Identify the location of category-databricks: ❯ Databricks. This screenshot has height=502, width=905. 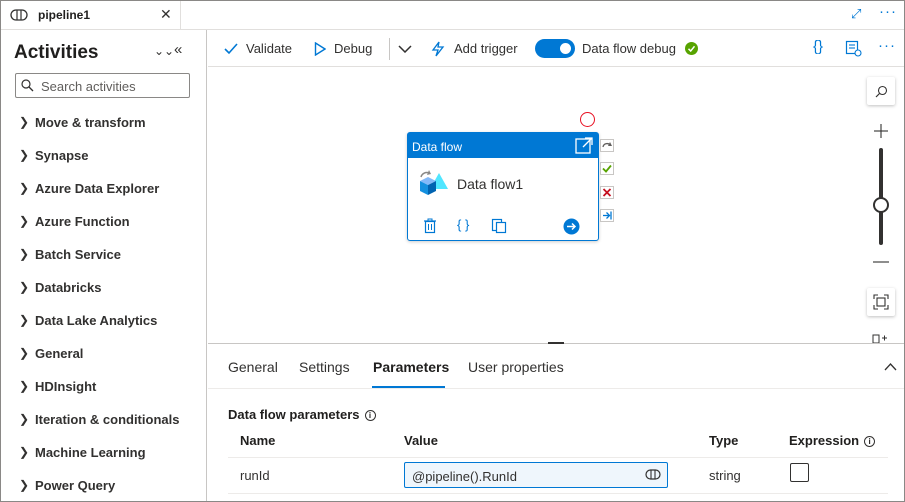
(60, 287).